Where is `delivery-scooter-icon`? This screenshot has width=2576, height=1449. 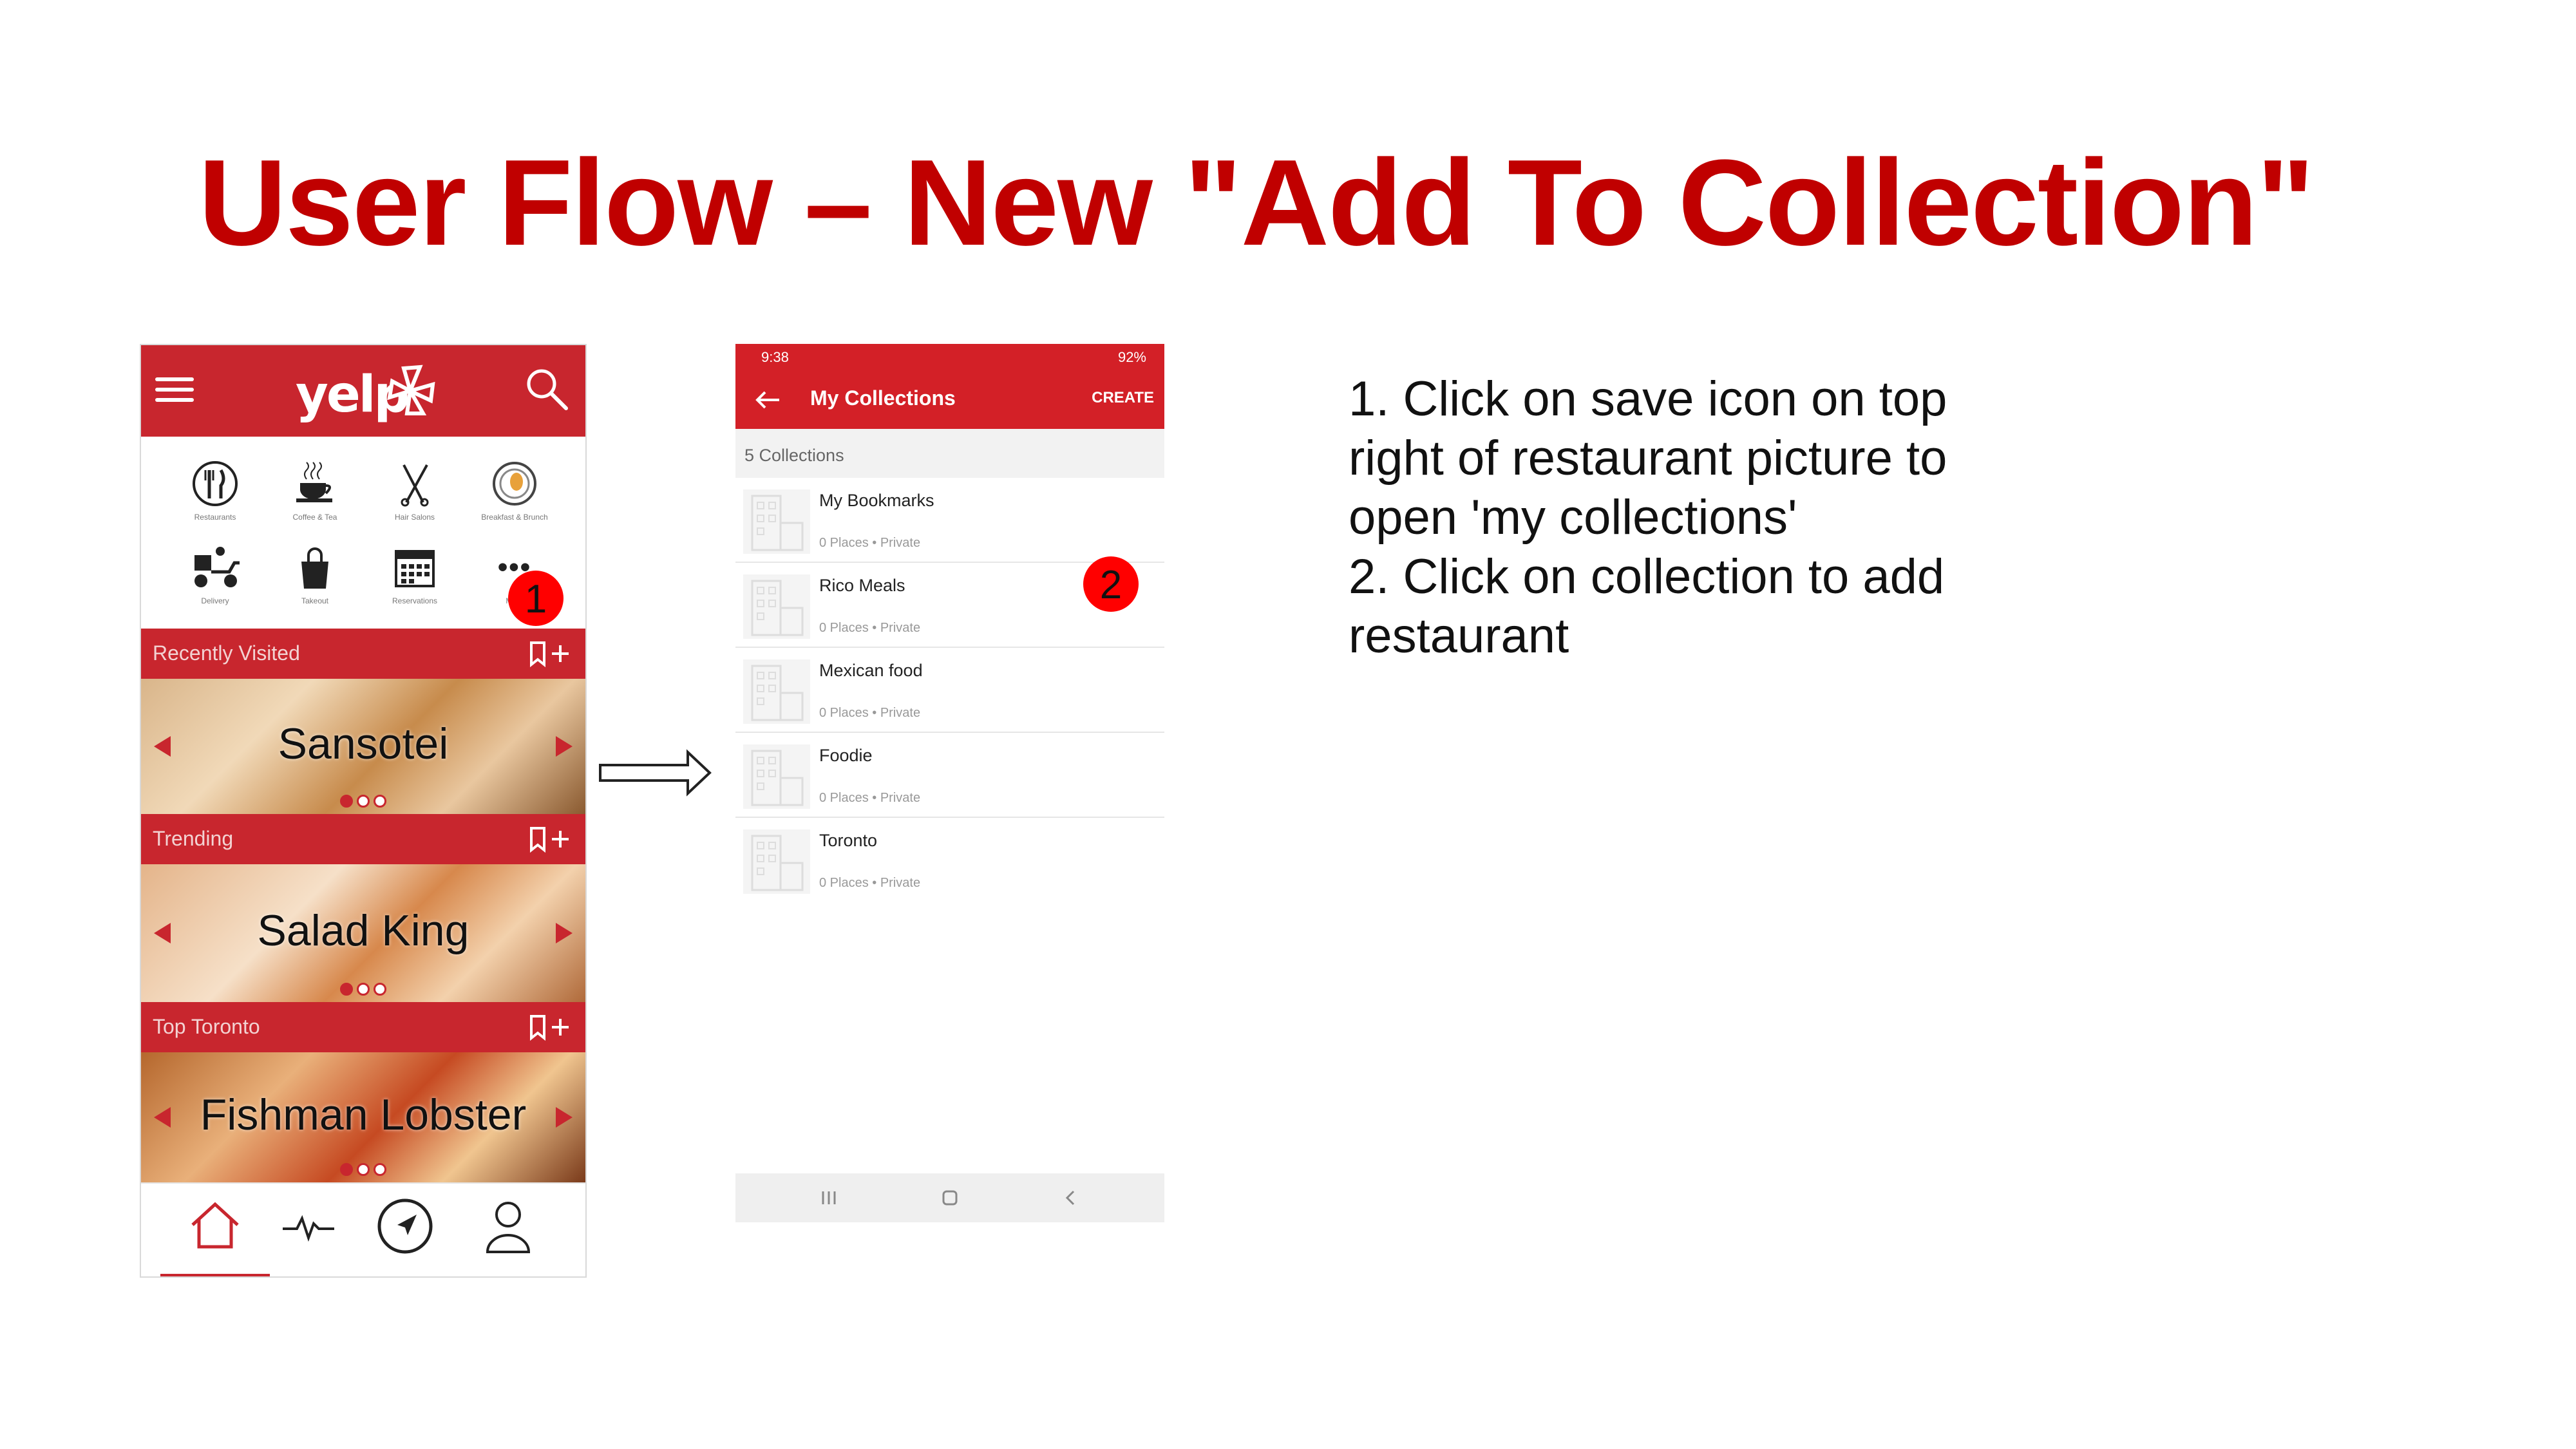 delivery-scooter-icon is located at coordinates (217, 567).